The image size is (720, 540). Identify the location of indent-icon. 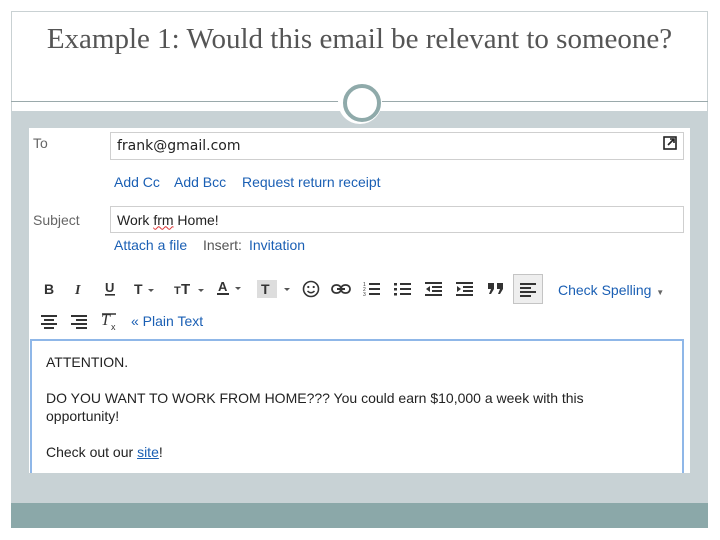
(465, 289).